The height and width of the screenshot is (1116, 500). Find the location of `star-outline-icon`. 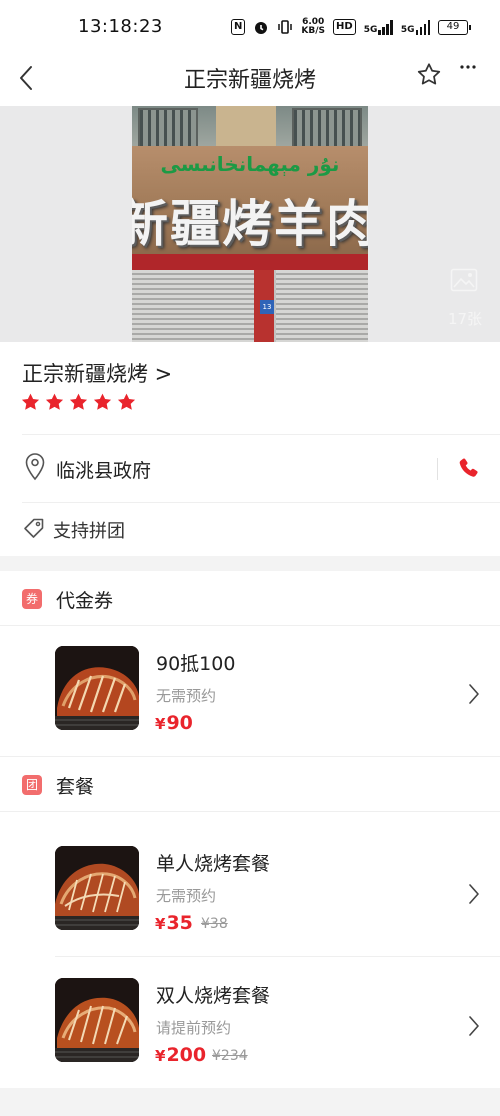

star-outline-icon is located at coordinates (429, 74).